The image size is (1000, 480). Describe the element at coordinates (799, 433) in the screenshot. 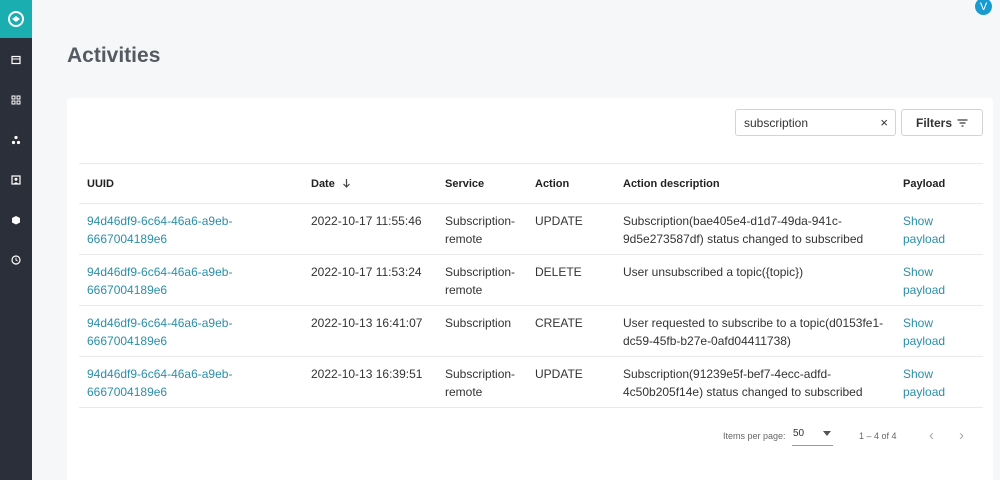

I see `items-per-page-value: 50` at that location.